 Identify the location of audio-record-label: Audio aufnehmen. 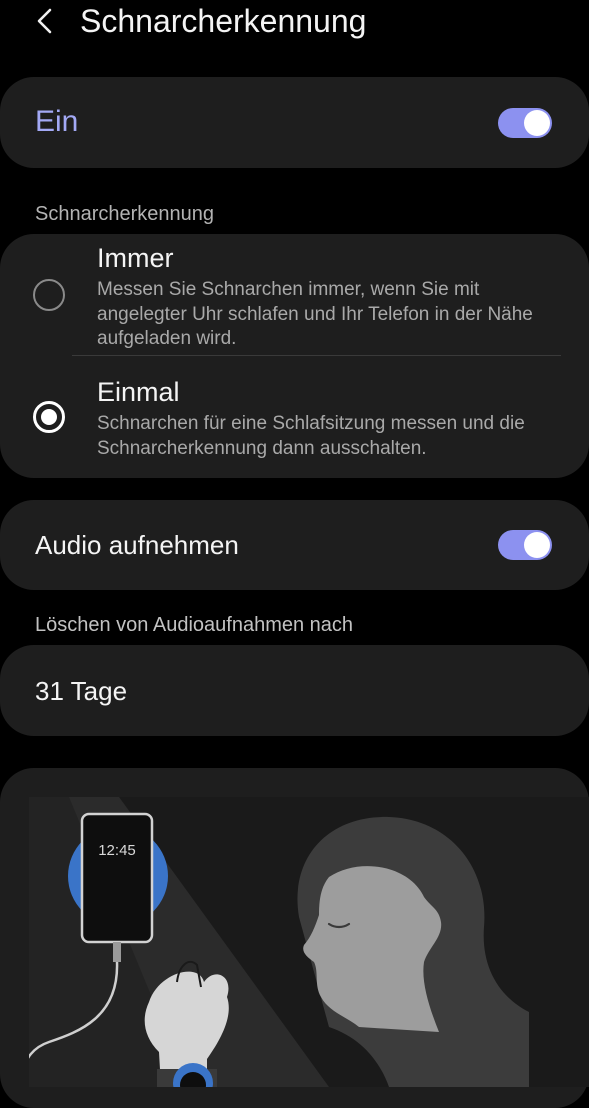
(137, 545).